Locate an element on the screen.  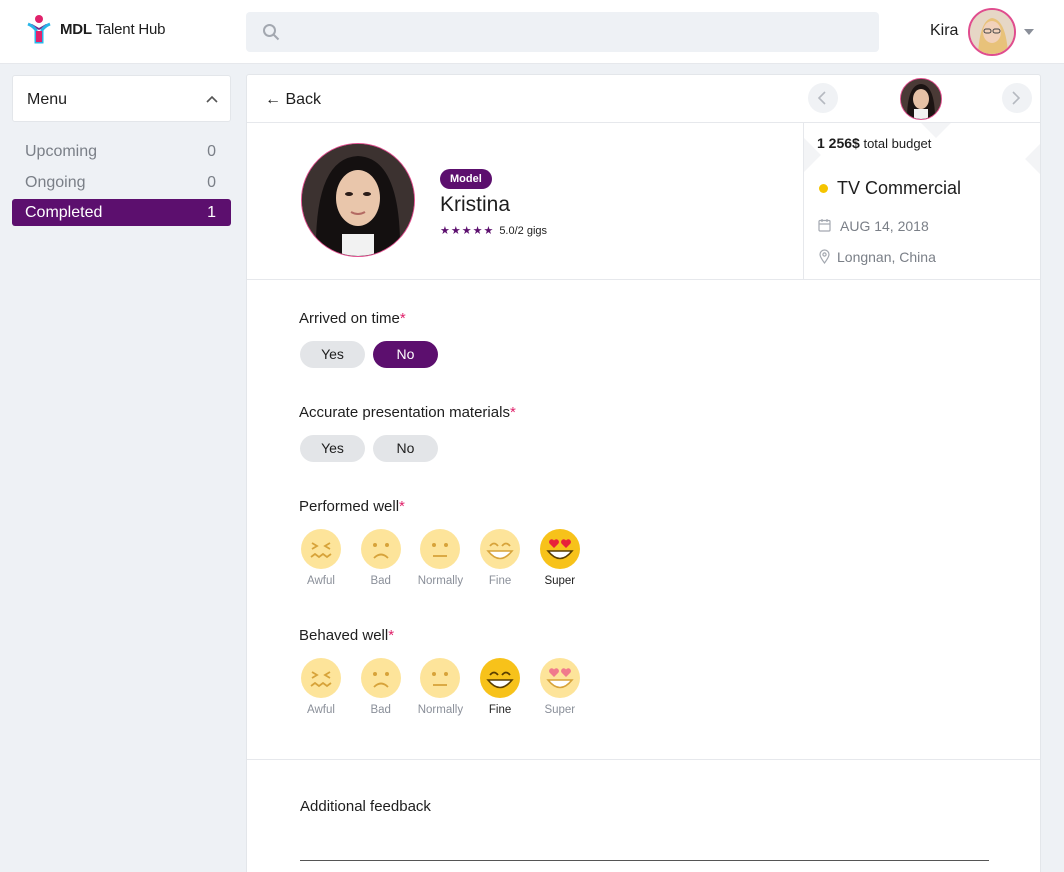
user-avatar is located at coordinates (992, 32).